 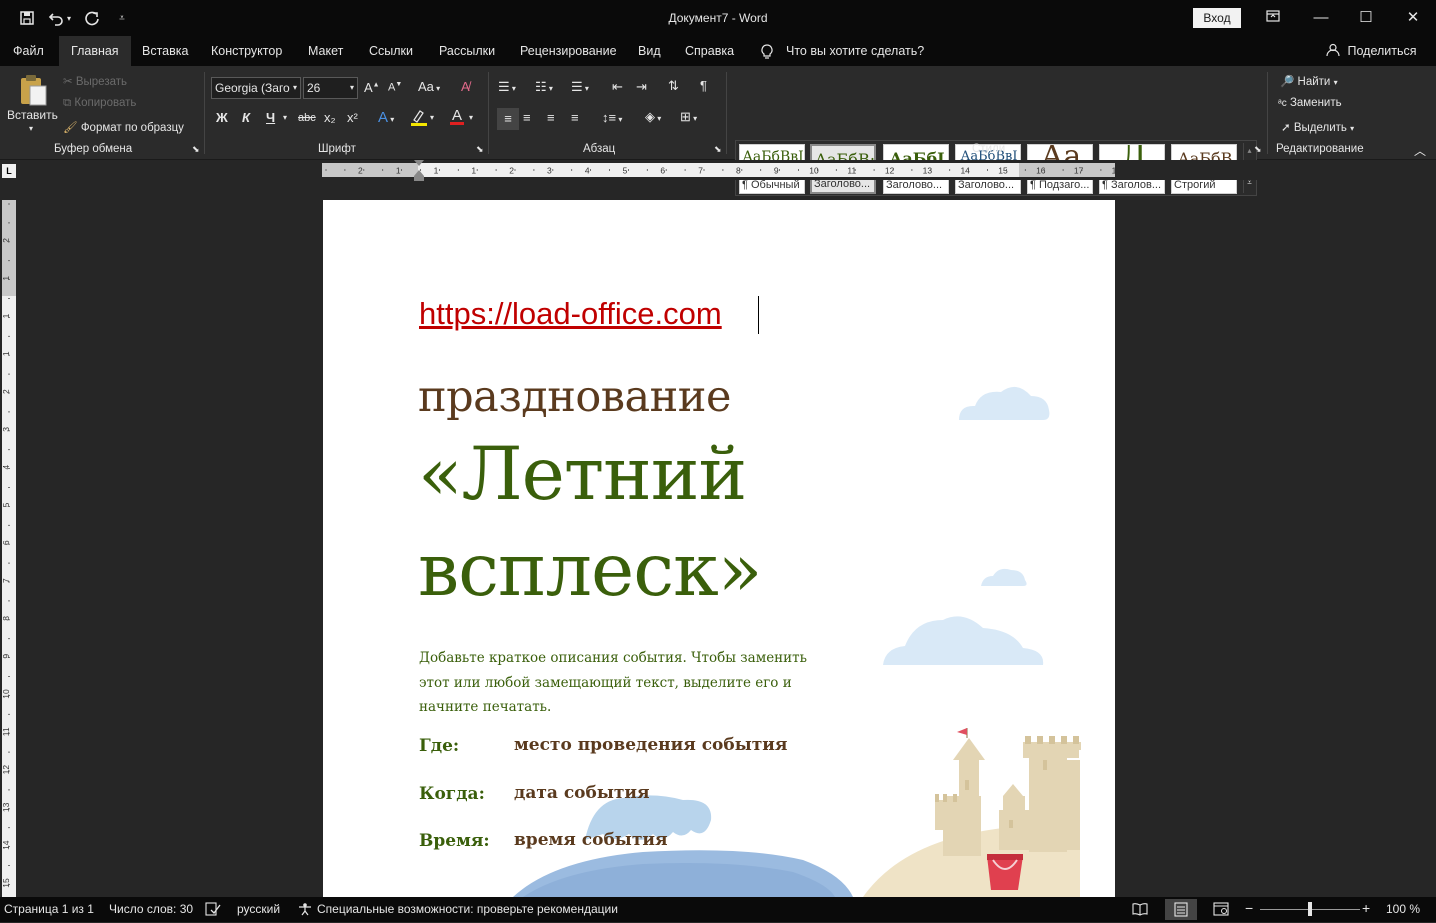 I want to click on page-count: Страница 1 из 1, so click(x=49, y=909).